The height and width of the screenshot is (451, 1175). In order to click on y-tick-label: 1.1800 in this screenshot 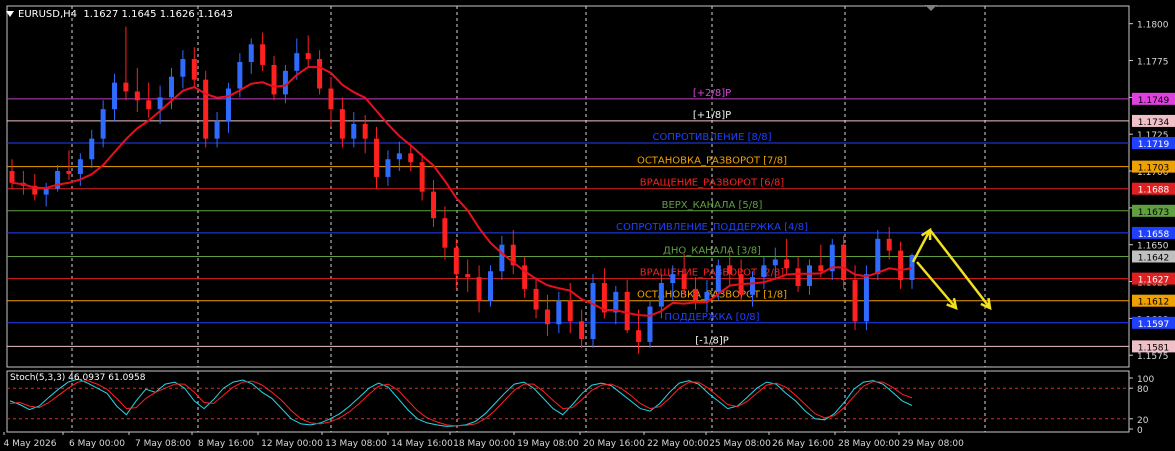, I will do `click(1153, 26)`.